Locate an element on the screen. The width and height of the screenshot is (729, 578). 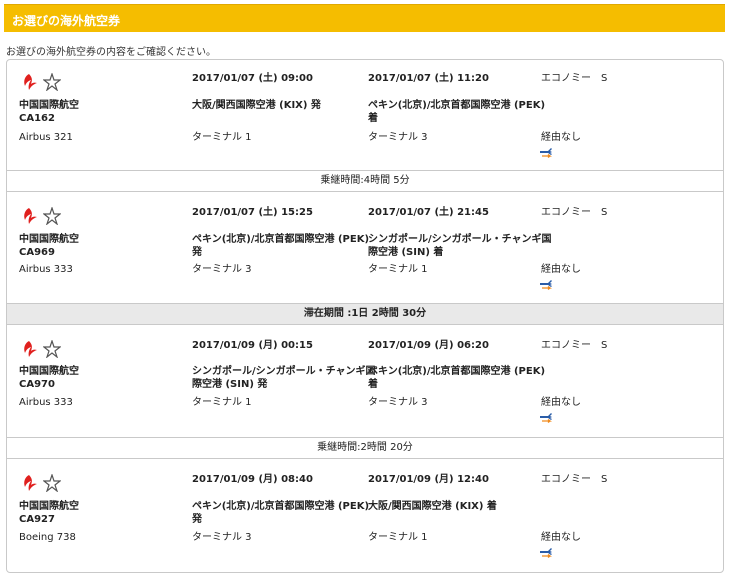
arrival-time: 2017/01/09 (月) 06:20 is located at coordinates (428, 345).